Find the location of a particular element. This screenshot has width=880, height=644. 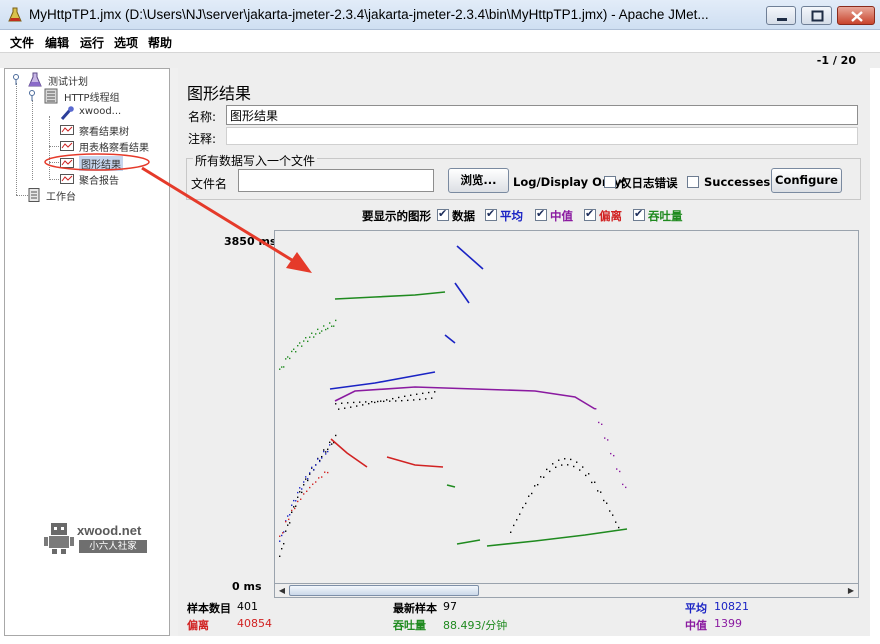

tree-item-test-plan: 测试计划 is located at coordinates (85, 80).